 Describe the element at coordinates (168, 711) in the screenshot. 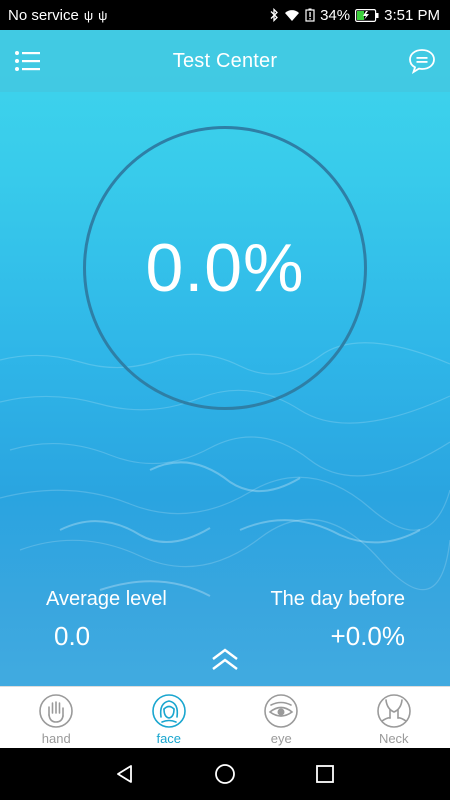

I see `face-icon` at that location.